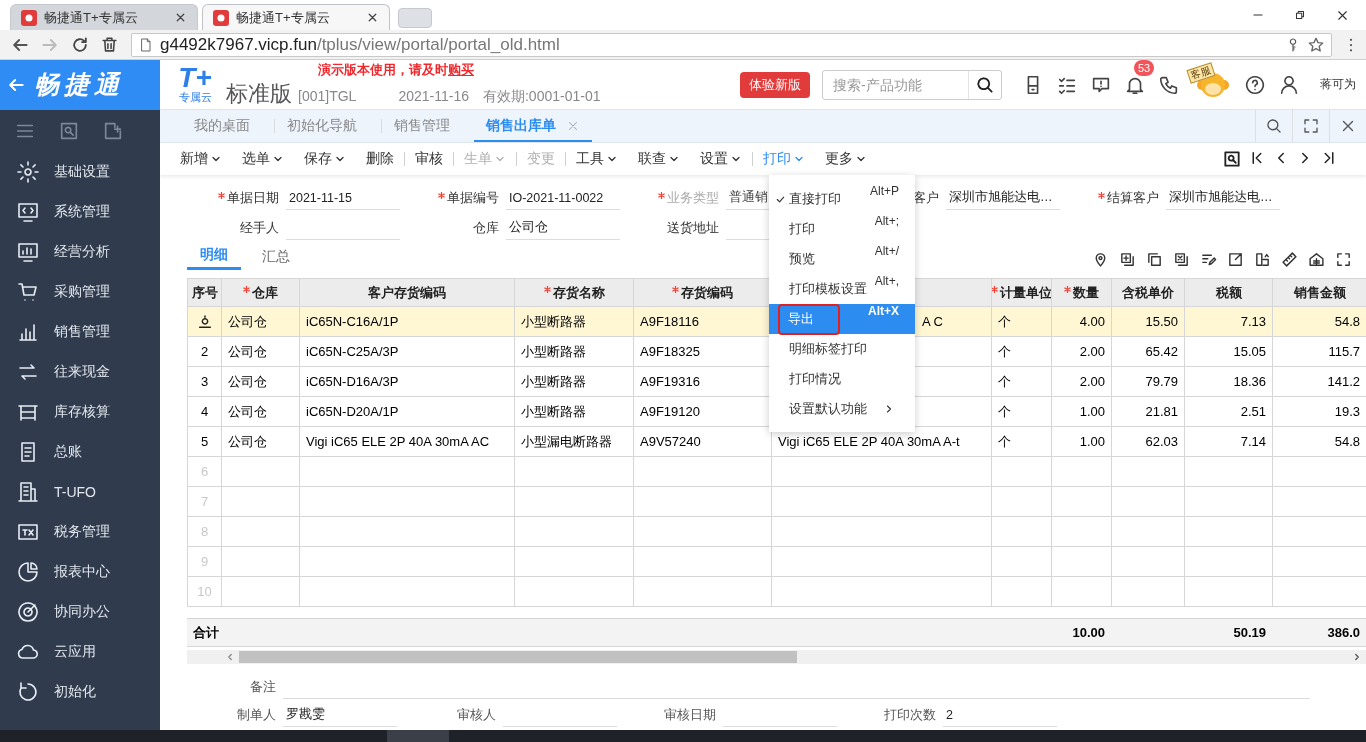  I want to click on row-number: 2, so click(204, 351).